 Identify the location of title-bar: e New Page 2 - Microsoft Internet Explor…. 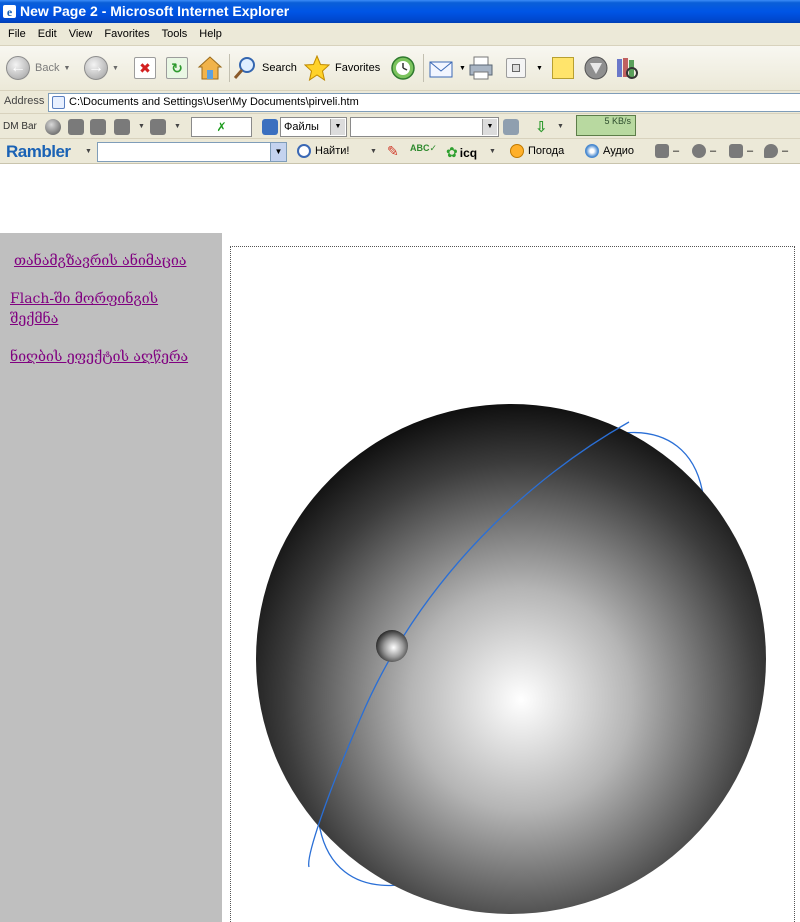
(400, 11).